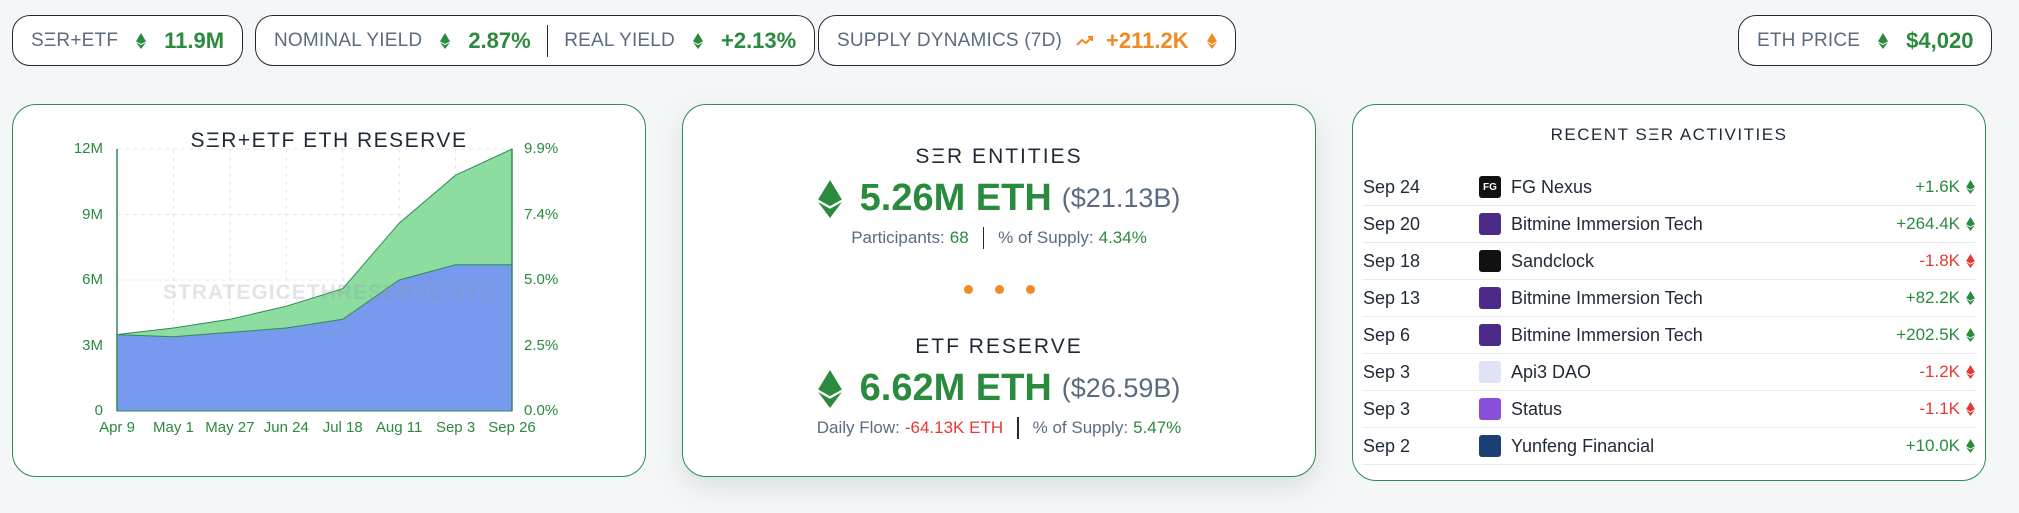  I want to click on separator-dots, so click(999, 289).